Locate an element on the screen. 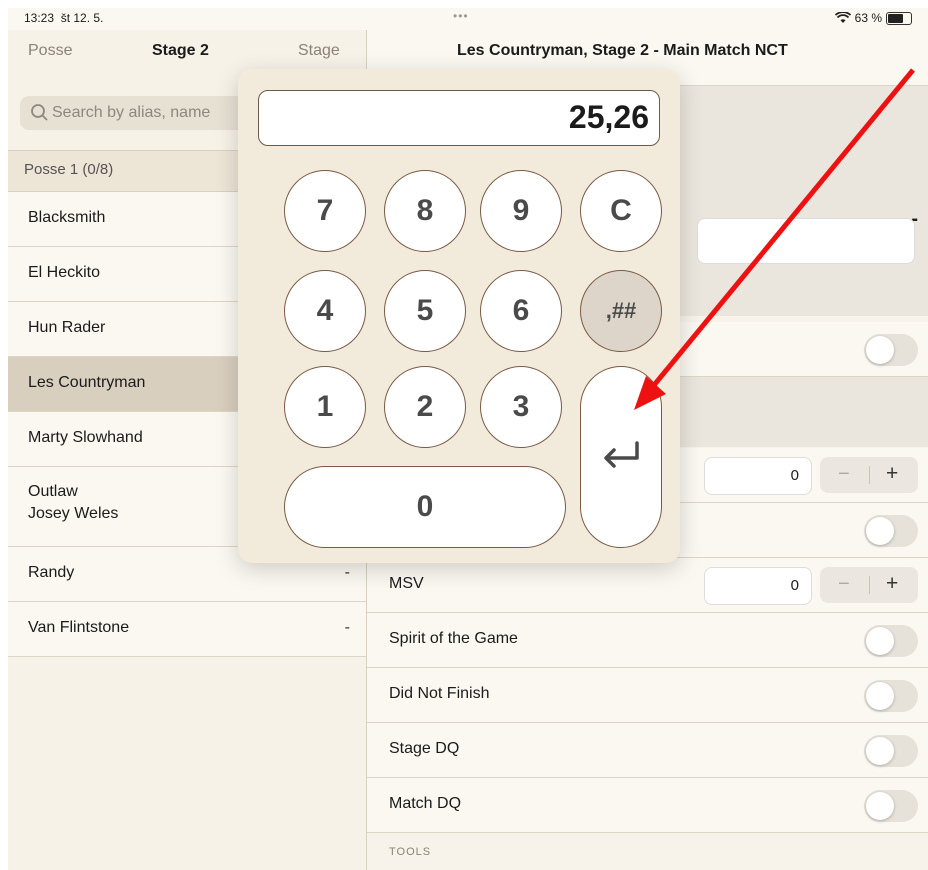 The width and height of the screenshot is (928, 870). shooter-name: Les Countryman is located at coordinates (87, 382).